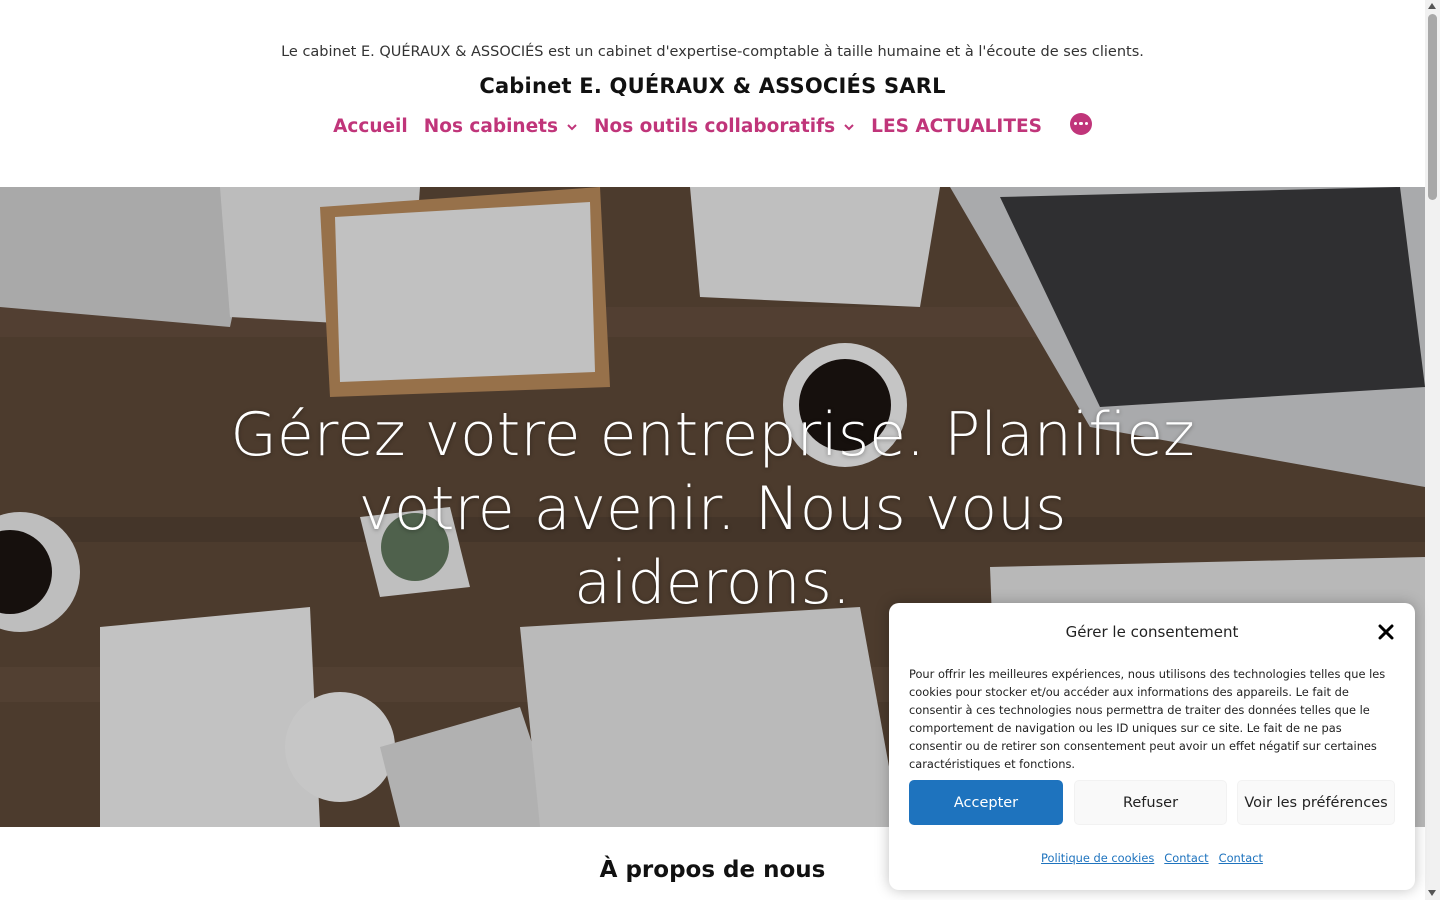 This screenshot has width=1440, height=900. What do you see at coordinates (1316, 802) in the screenshot?
I see `view-preferences-button: Voir les préférences` at bounding box center [1316, 802].